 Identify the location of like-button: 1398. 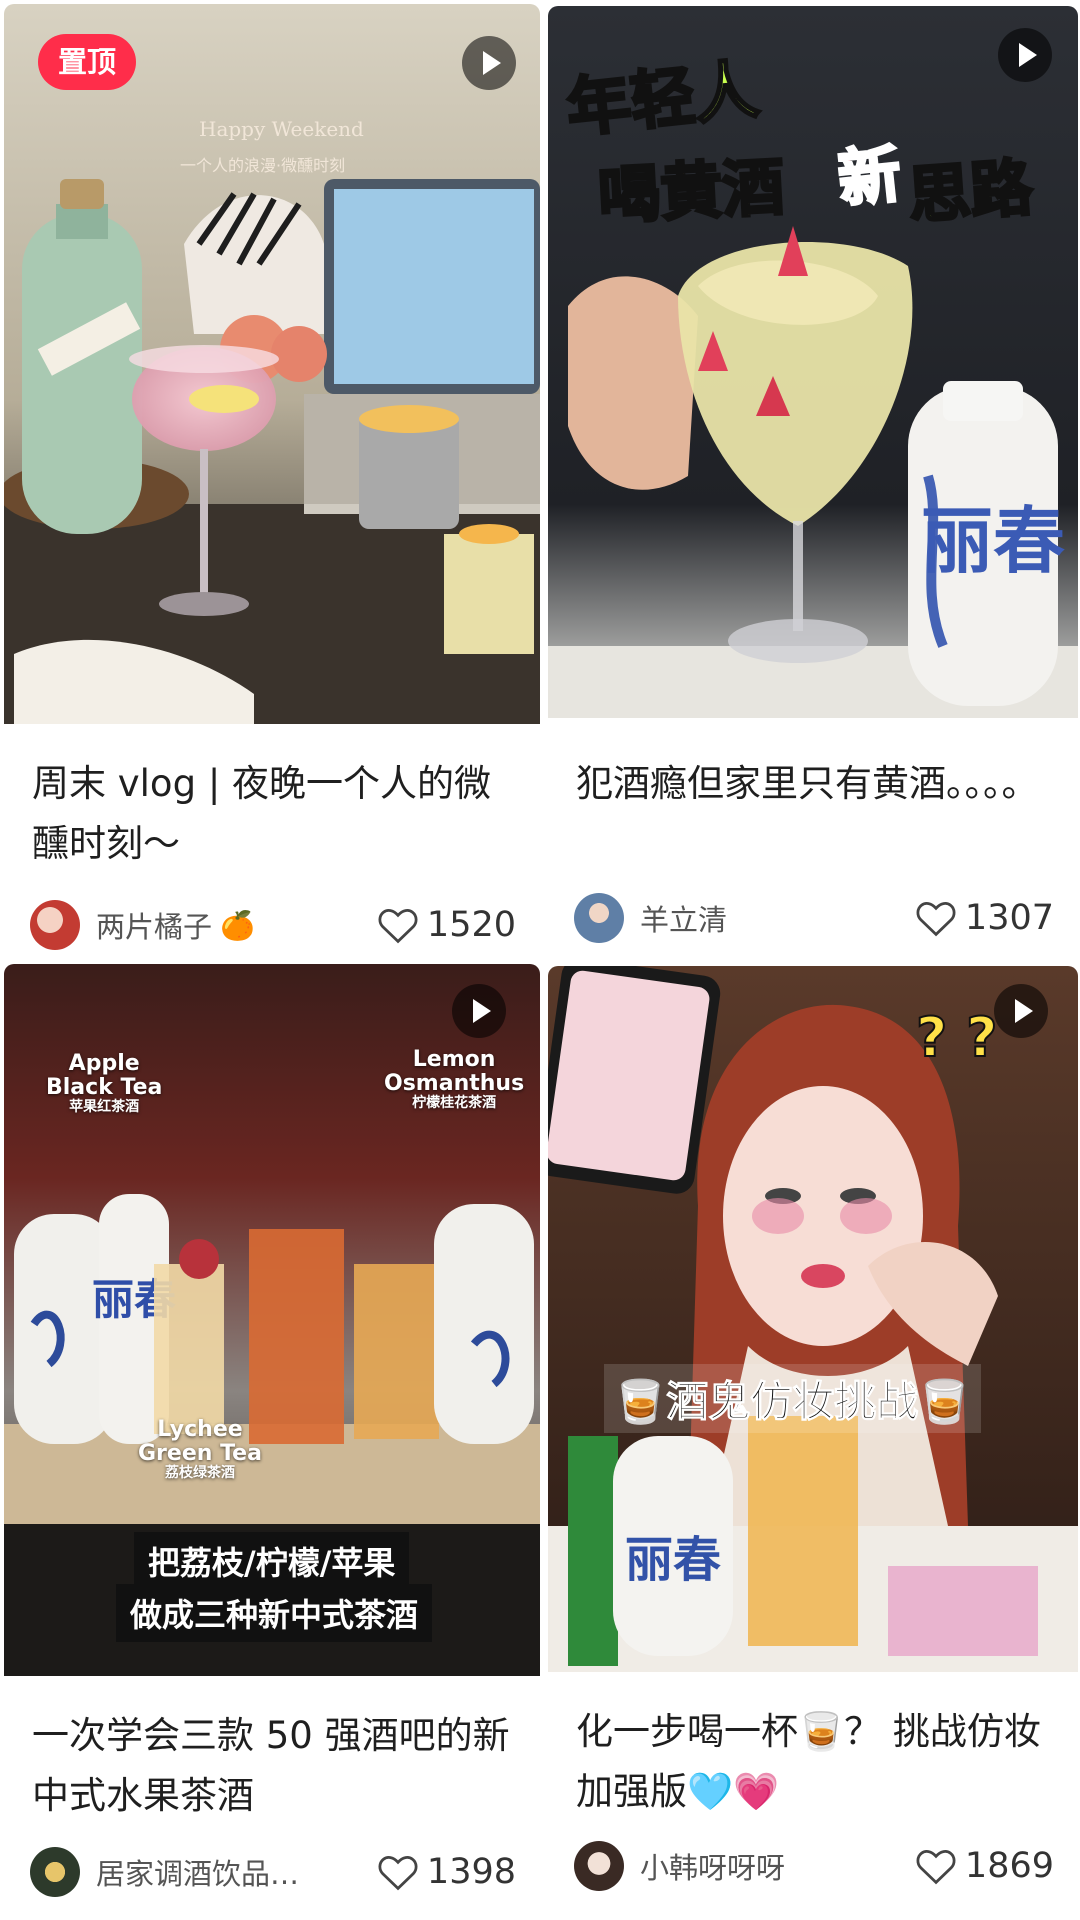
(446, 1872).